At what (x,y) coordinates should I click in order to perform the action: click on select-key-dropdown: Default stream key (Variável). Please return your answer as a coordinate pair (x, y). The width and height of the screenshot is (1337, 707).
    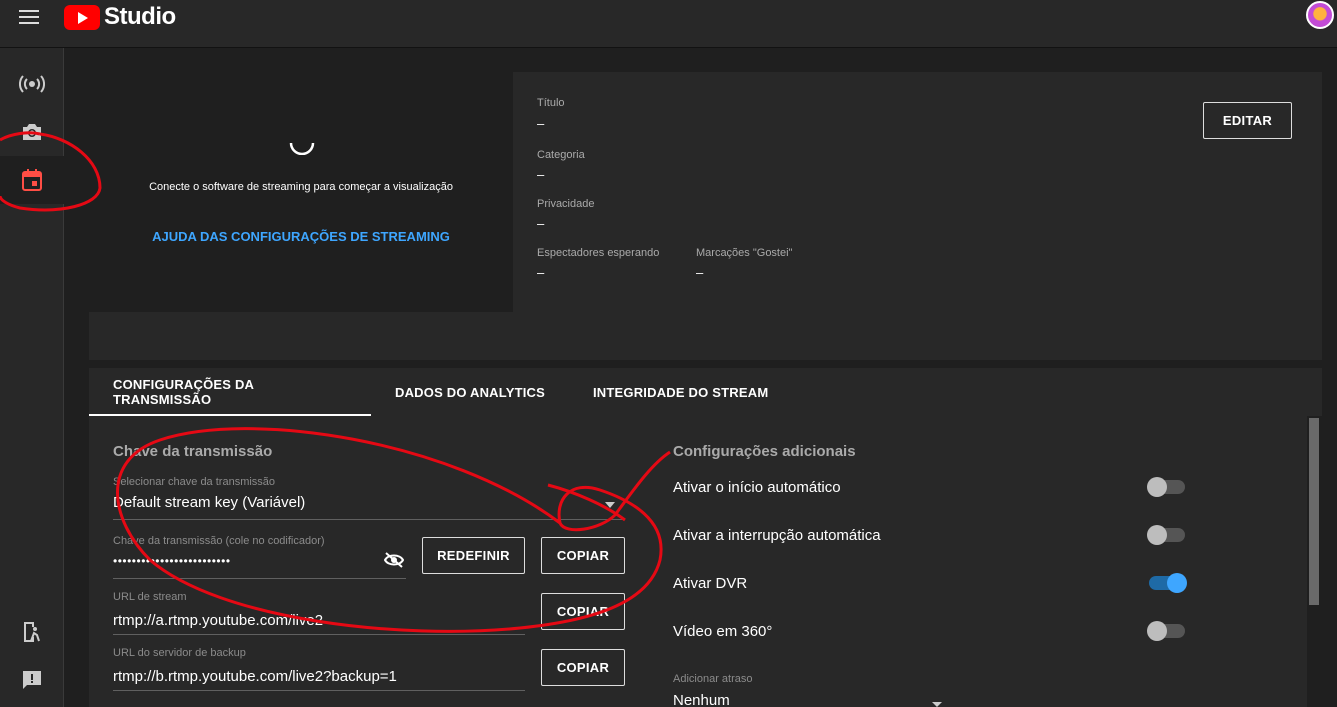
    Looking at the image, I should click on (209, 502).